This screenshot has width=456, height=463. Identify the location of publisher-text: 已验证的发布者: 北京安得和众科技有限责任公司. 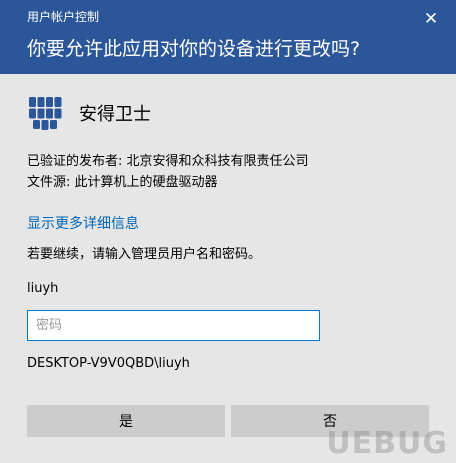
(168, 161).